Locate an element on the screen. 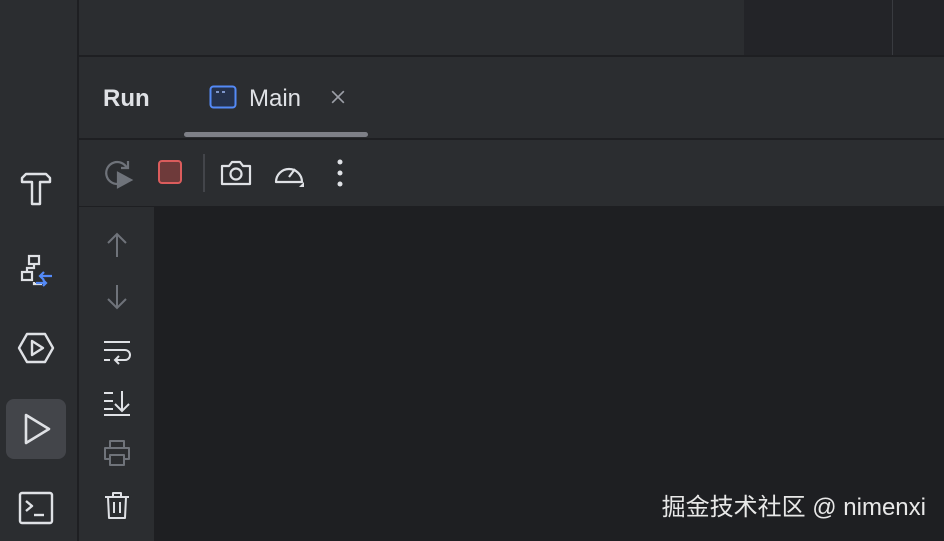 Image resolution: width=944 pixels, height=541 pixels. soft-wrap-icon is located at coordinates (117, 353).